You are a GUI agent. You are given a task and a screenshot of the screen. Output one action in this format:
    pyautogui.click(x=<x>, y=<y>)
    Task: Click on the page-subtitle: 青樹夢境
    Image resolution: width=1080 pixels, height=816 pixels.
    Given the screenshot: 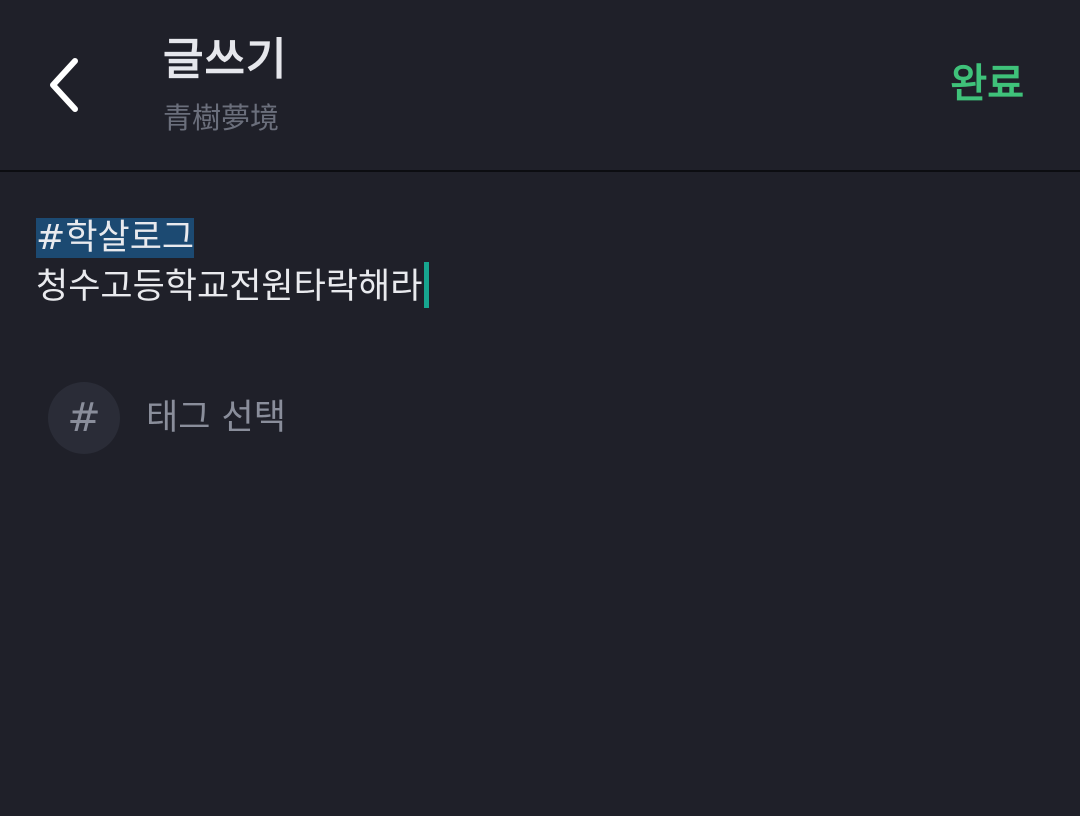 What is the action you would take?
    pyautogui.click(x=221, y=118)
    